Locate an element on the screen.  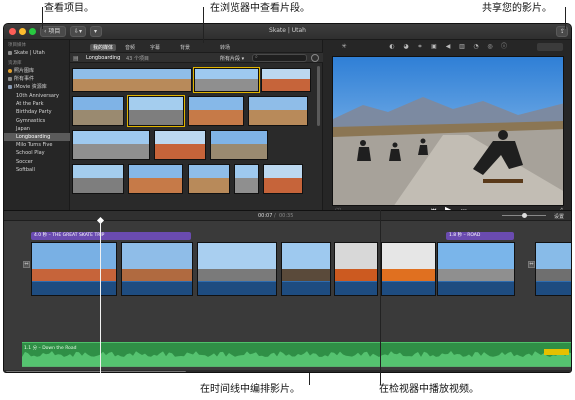
filter-icon: ◎ is located at coordinates (490, 47).